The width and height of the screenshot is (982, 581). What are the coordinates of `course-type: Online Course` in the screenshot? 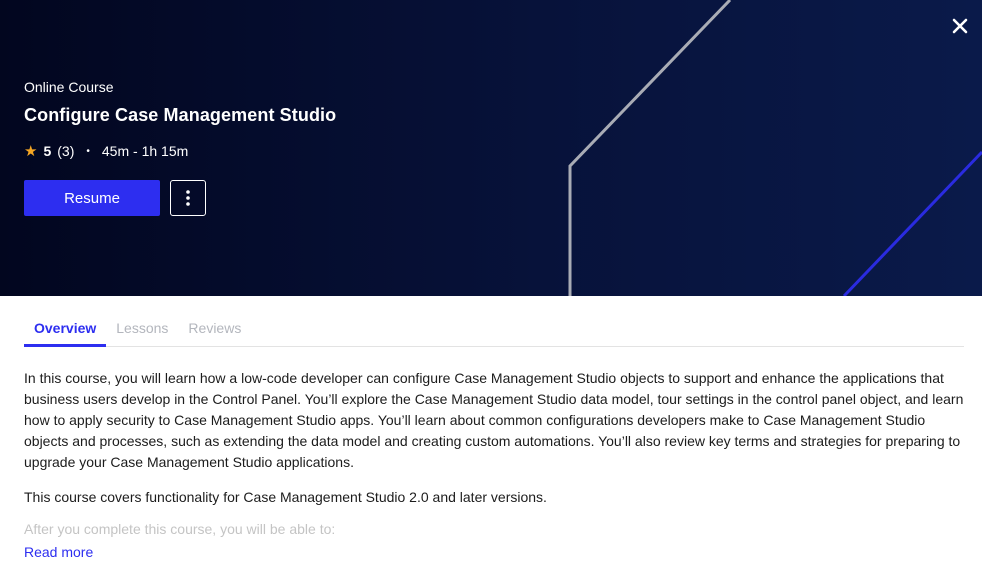 It's located at (69, 87).